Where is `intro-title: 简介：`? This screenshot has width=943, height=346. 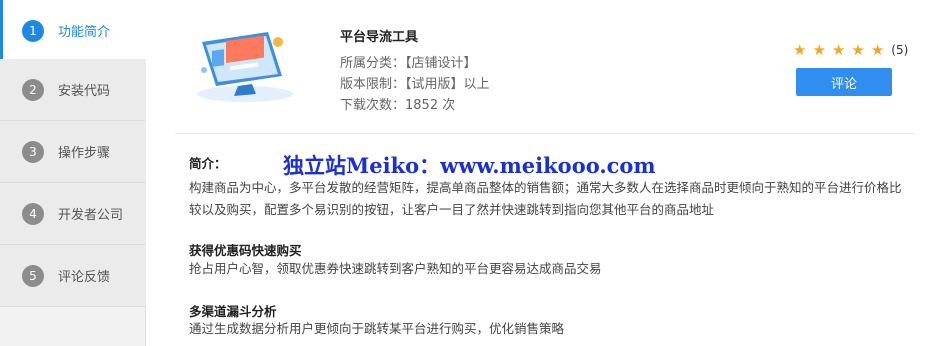
intro-title: 简介： is located at coordinates (208, 163).